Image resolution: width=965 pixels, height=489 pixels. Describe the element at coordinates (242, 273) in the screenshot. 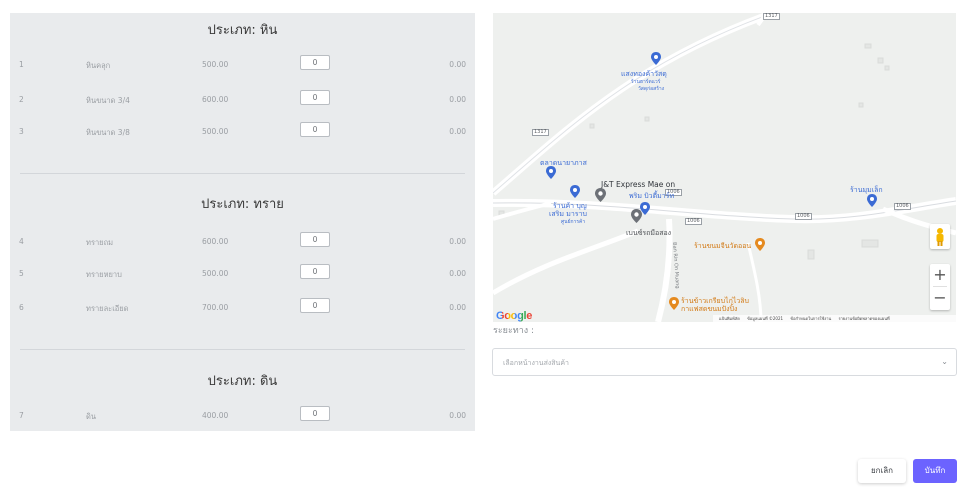

I see `product-row: 5 ทรายหยาบ 500.00 0 0.00` at that location.